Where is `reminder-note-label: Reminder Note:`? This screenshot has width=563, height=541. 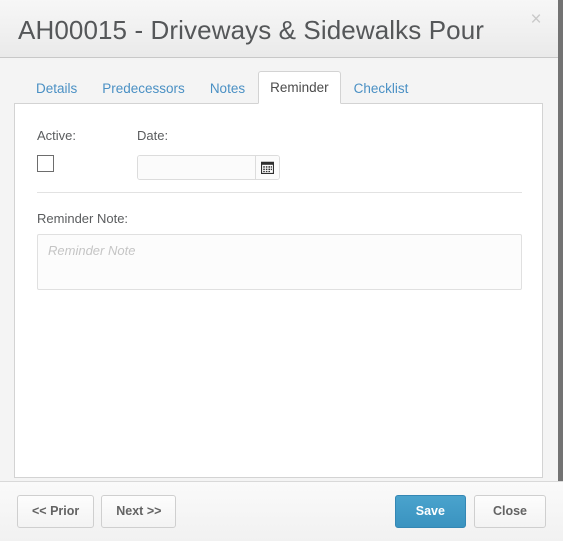 reminder-note-label: Reminder Note: is located at coordinates (83, 218).